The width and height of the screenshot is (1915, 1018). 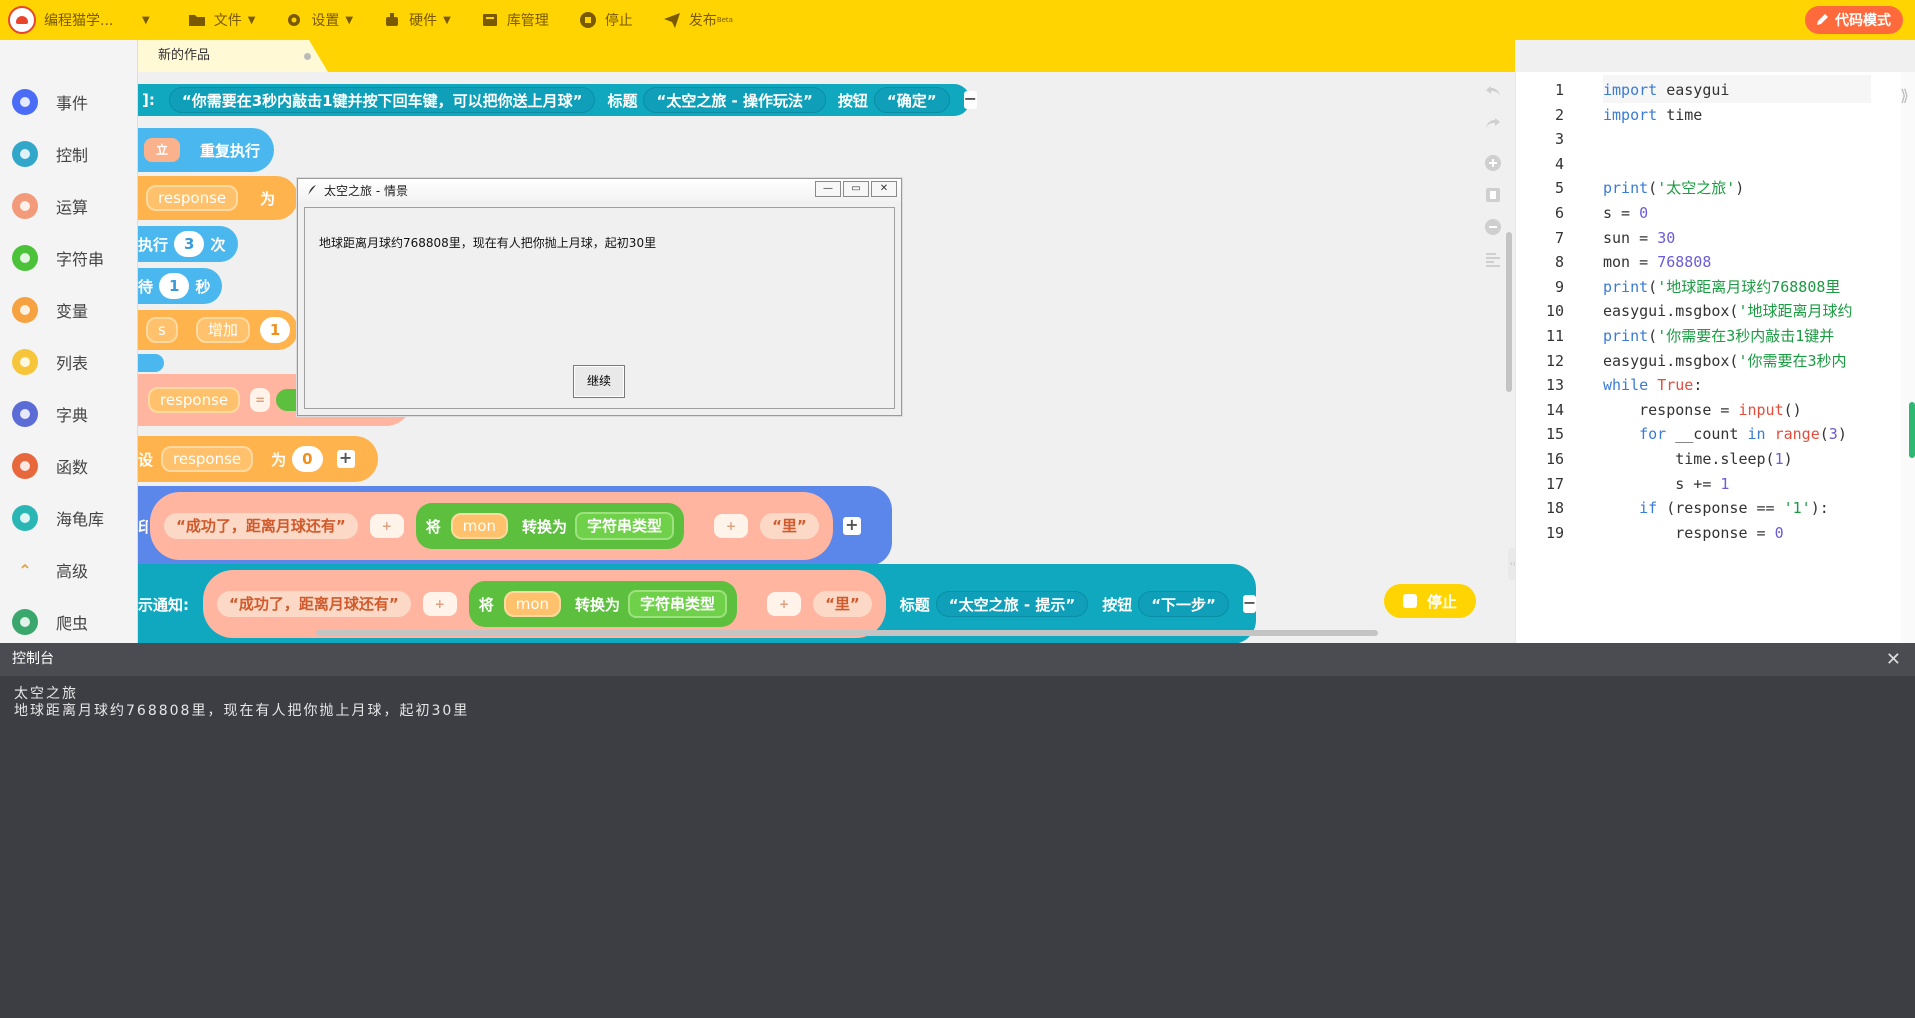 What do you see at coordinates (734, 100) in the screenshot?
I see `title-string: “太空之旅 - 操作玩法”` at bounding box center [734, 100].